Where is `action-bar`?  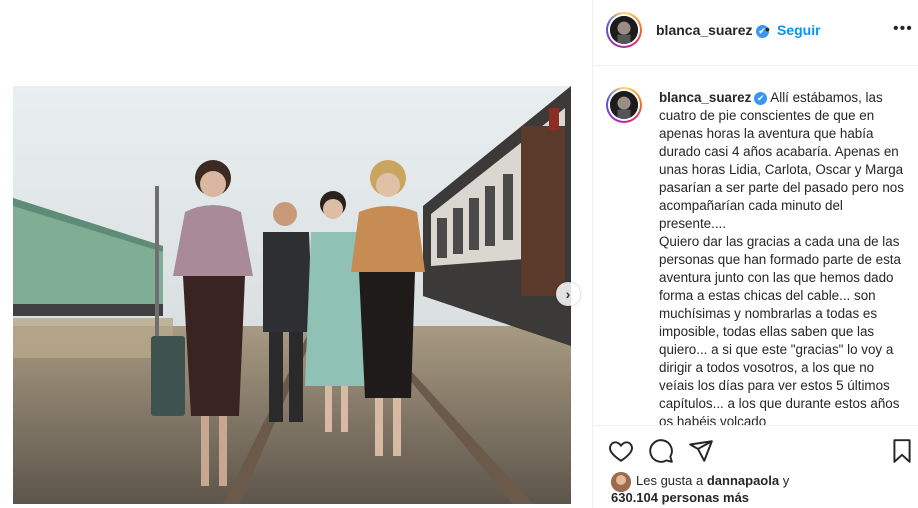
action-bar is located at coordinates (755, 449).